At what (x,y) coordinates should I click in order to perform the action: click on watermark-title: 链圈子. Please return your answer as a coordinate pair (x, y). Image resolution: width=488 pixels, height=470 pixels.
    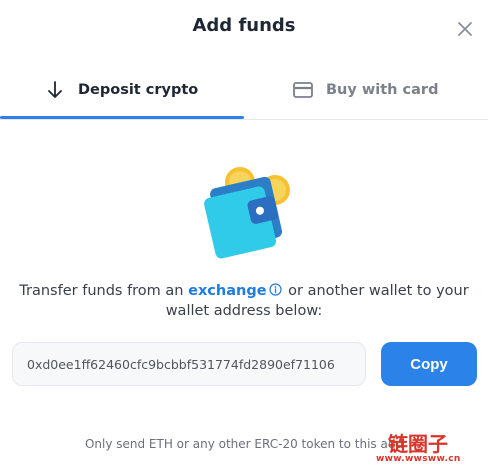
    Looking at the image, I should click on (418, 444).